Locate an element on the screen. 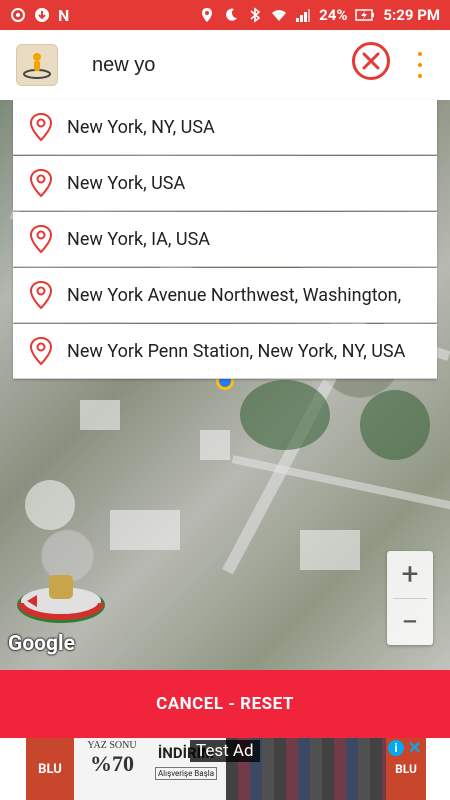 Image resolution: width=450 pixels, height=800 pixels. zoom-controls: + − is located at coordinates (410, 598).